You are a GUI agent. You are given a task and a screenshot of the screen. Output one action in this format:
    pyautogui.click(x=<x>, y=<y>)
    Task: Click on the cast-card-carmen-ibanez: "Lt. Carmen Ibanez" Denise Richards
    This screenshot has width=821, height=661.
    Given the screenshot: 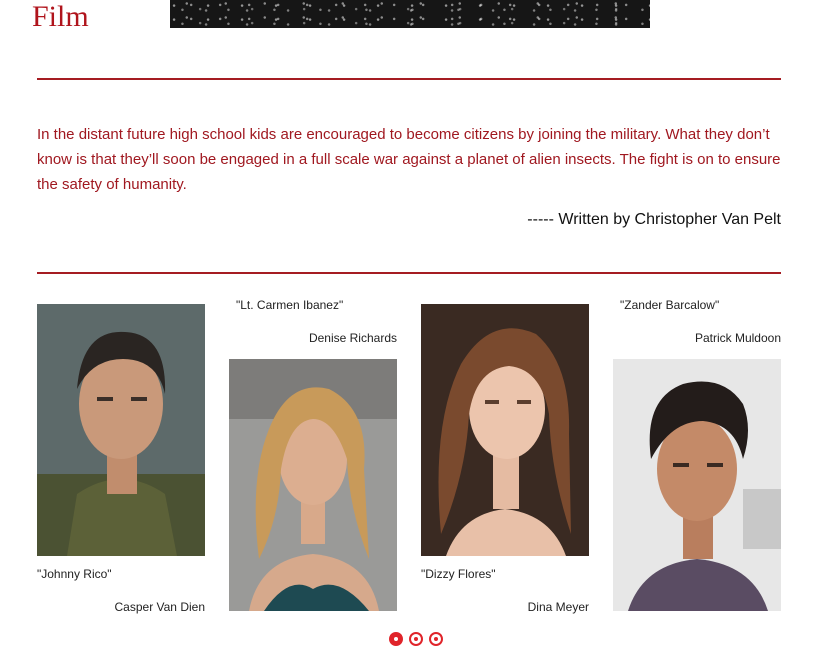 What is the action you would take?
    pyautogui.click(x=313, y=454)
    